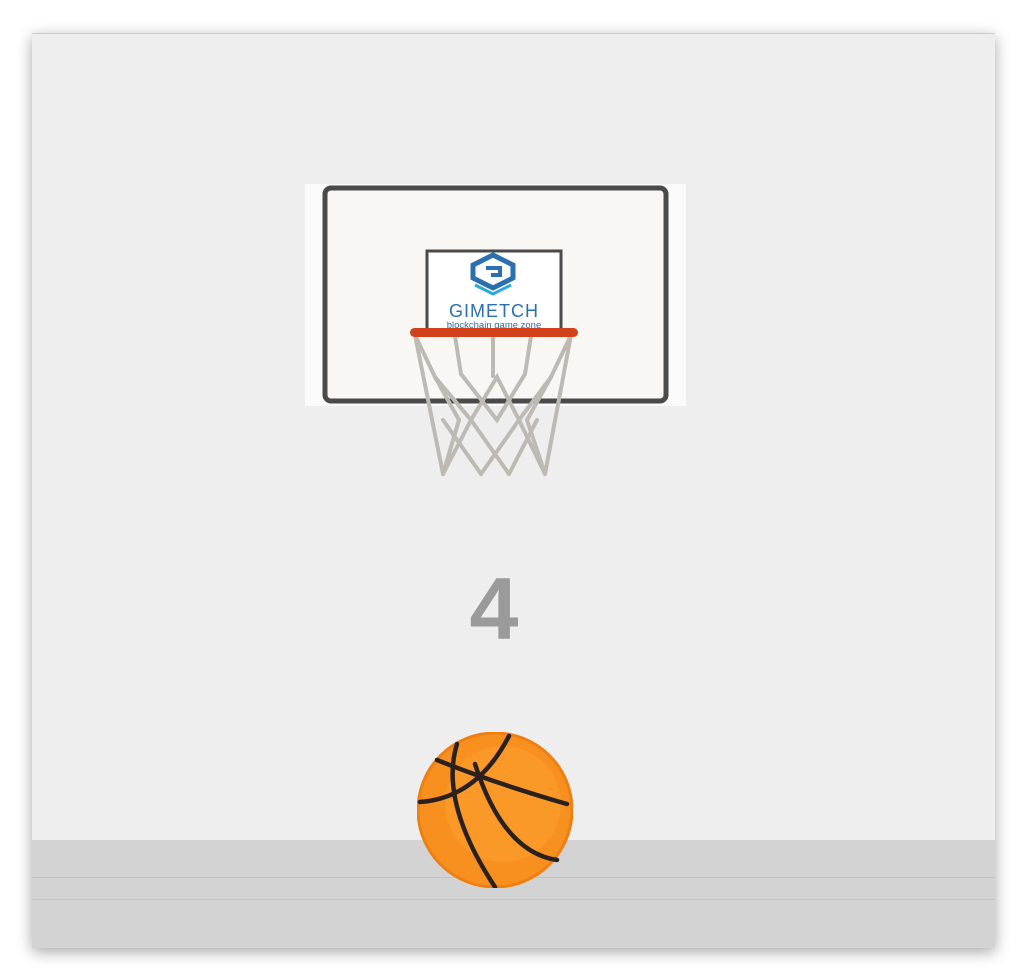  I want to click on basketball-hoop: GIMETCH blockchain game zone, so click(495, 330).